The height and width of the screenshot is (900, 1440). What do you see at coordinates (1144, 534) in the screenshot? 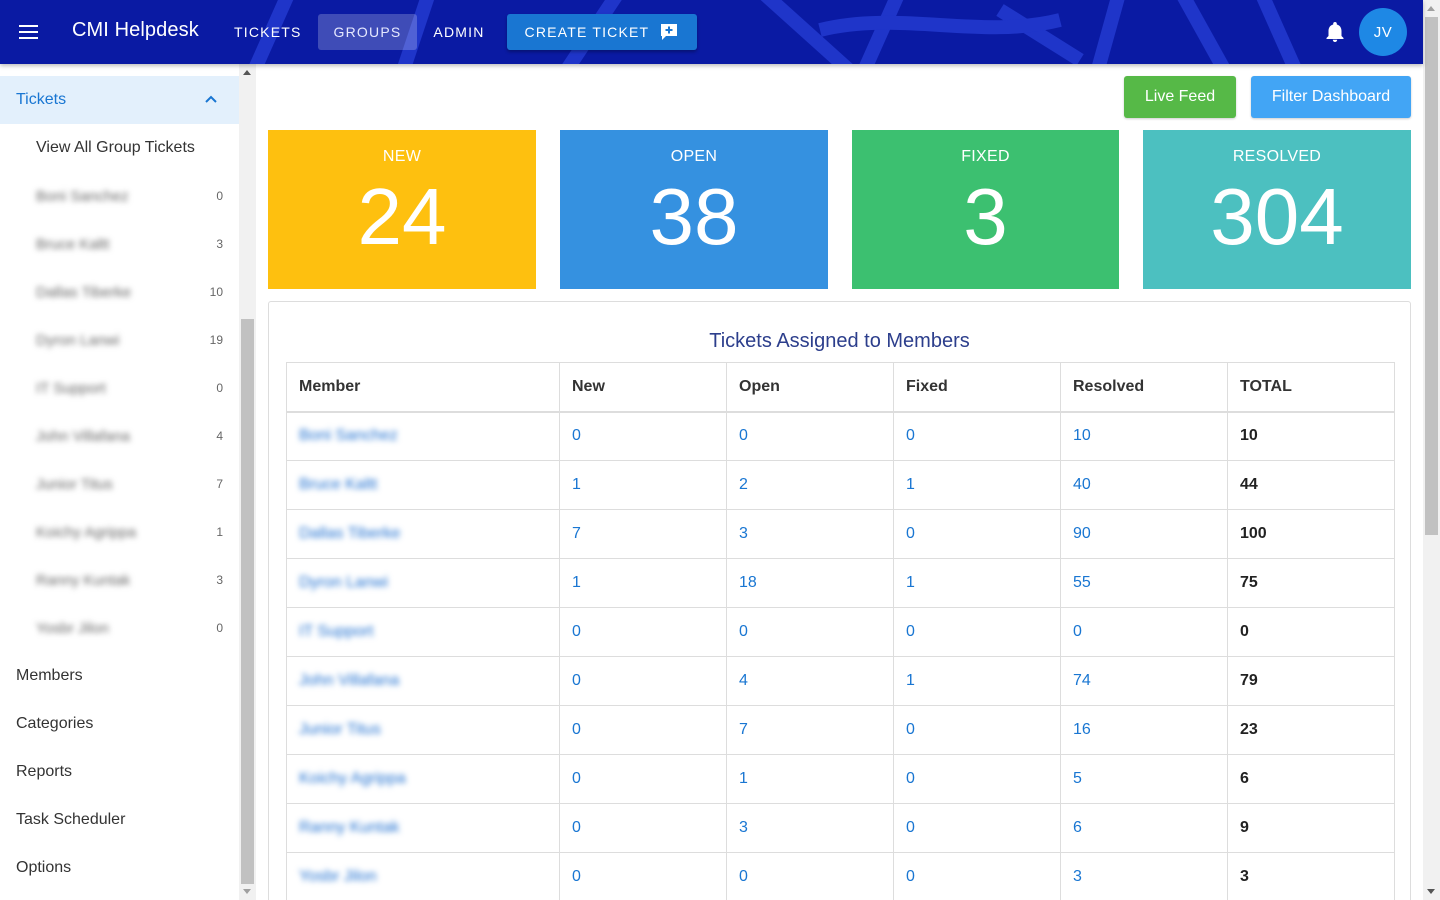
I see `cell-resolved: 90` at bounding box center [1144, 534].